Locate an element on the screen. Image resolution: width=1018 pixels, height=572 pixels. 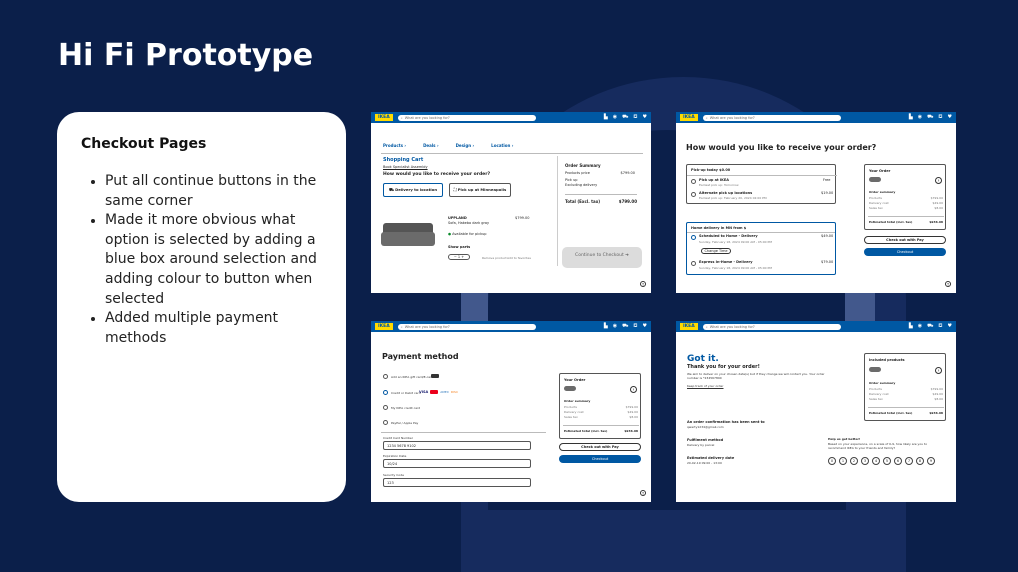
product-name: UPPLAND is located at coordinates (457, 218).